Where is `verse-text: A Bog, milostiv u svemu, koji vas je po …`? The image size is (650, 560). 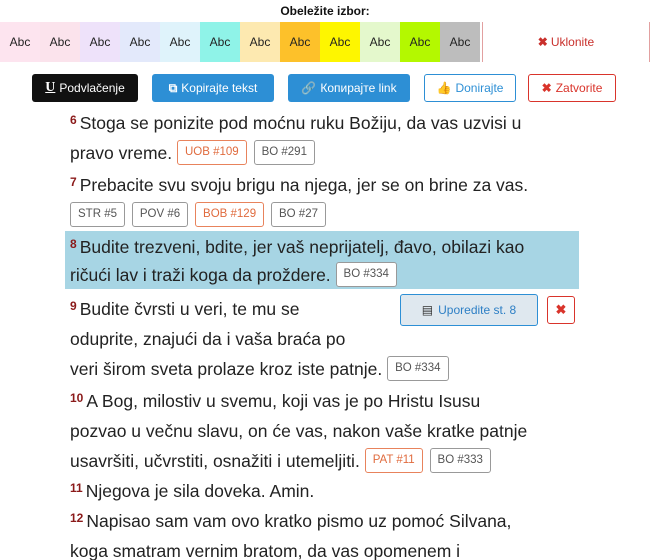 verse-text: A Bog, milostiv u svemu, koji vas je po … is located at coordinates (283, 401).